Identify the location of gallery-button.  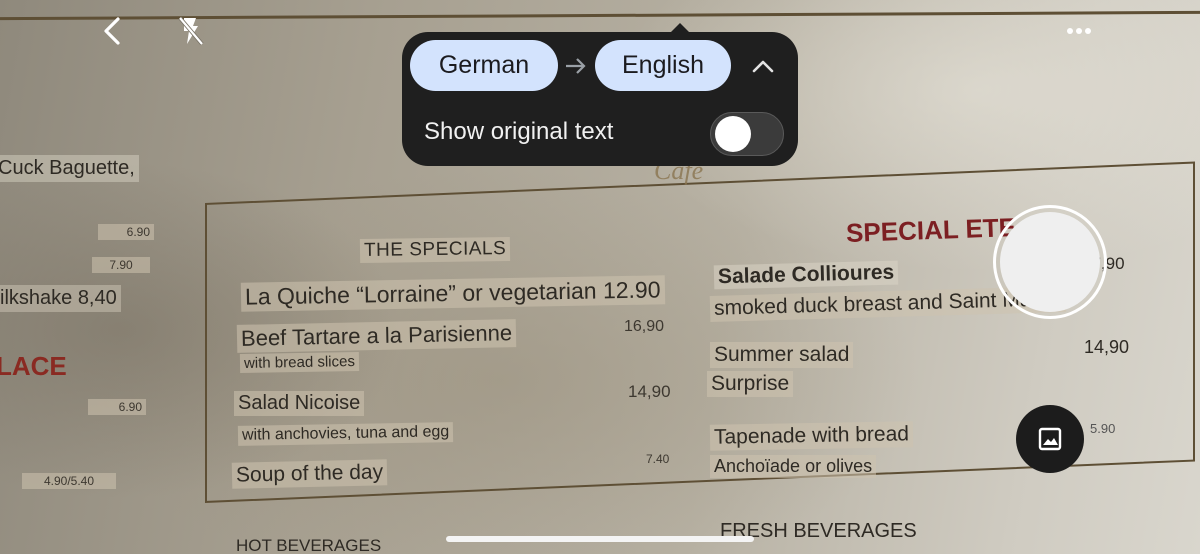
(1050, 439).